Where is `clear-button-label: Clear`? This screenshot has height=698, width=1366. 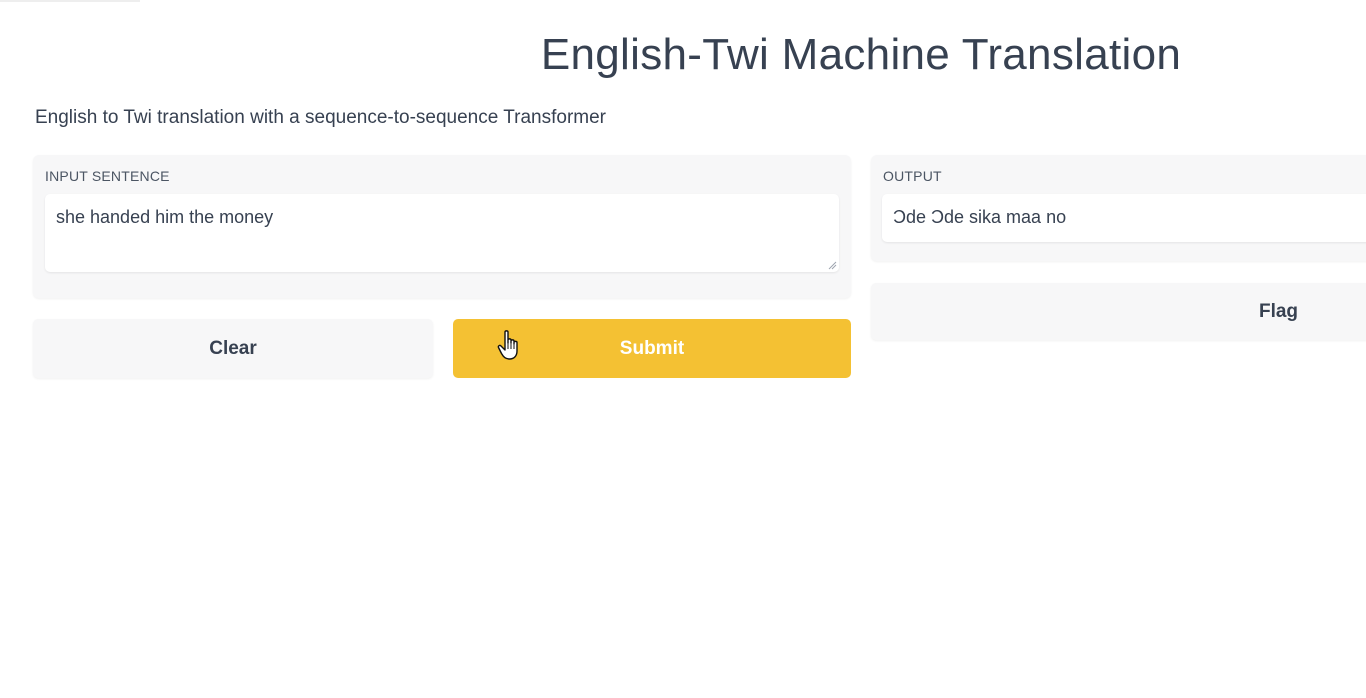 clear-button-label: Clear is located at coordinates (233, 348).